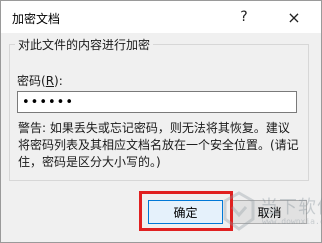 The image size is (322, 243). I want to click on password-label-suffix: ):, so click(58, 81).